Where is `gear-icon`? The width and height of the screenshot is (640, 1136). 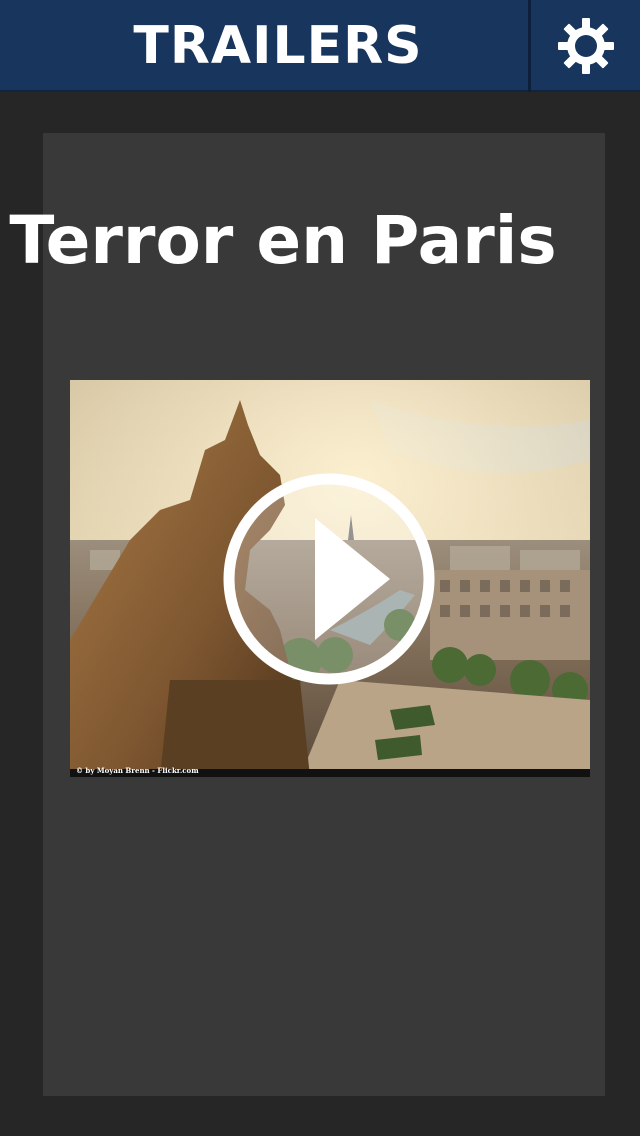 gear-icon is located at coordinates (585, 46).